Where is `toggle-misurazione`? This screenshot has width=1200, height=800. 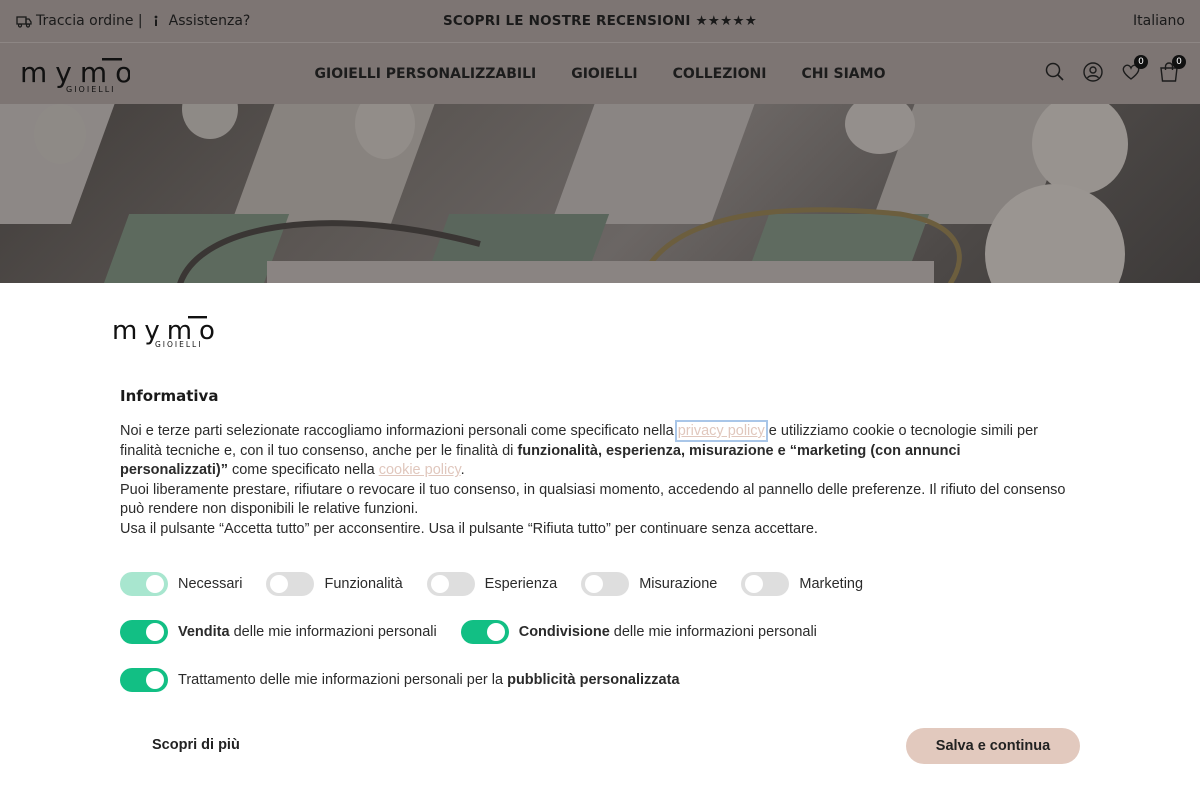
toggle-misurazione is located at coordinates (605, 584).